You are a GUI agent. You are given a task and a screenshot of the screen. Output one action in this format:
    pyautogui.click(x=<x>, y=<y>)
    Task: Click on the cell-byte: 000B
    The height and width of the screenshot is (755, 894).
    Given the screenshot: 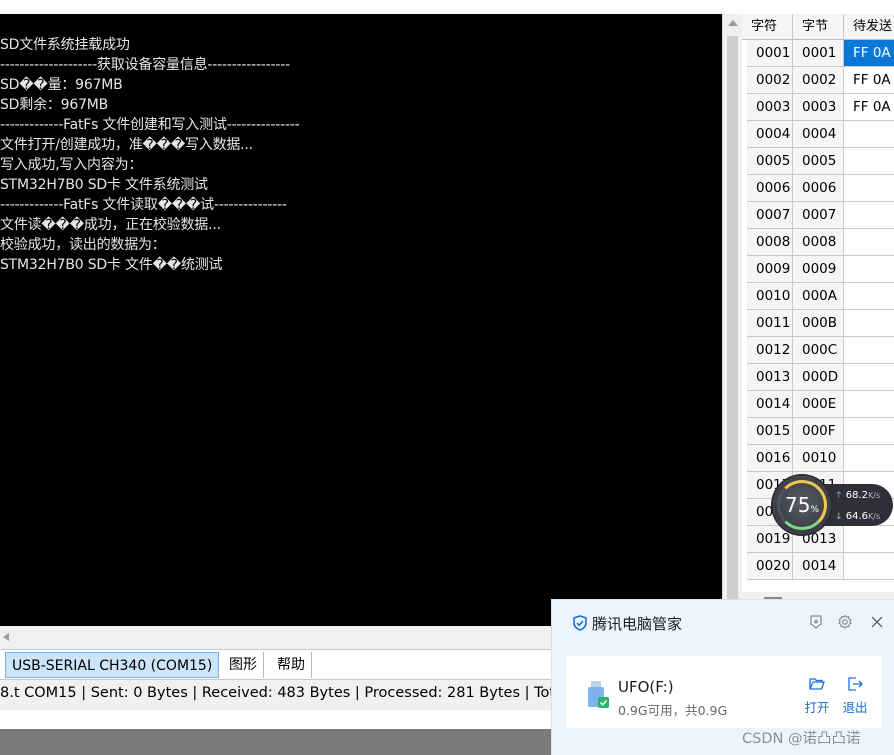 What is the action you would take?
    pyautogui.click(x=818, y=323)
    